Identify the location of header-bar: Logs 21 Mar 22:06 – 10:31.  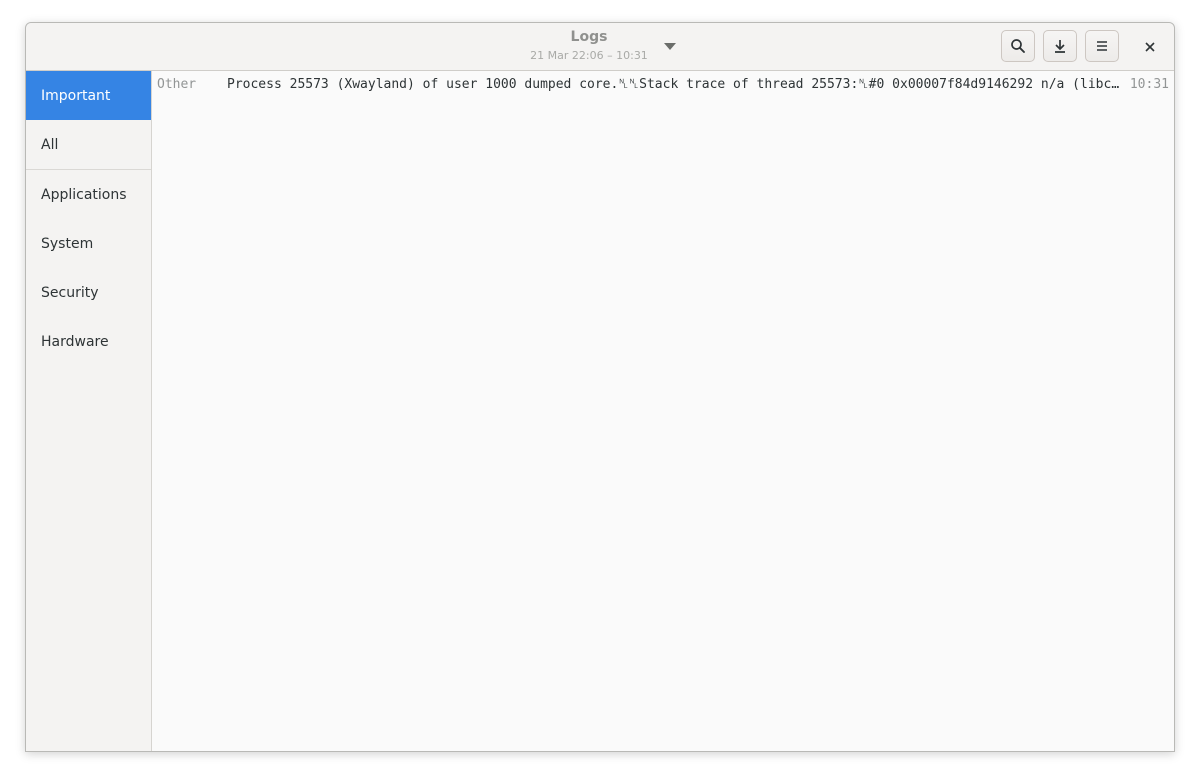
(600, 47).